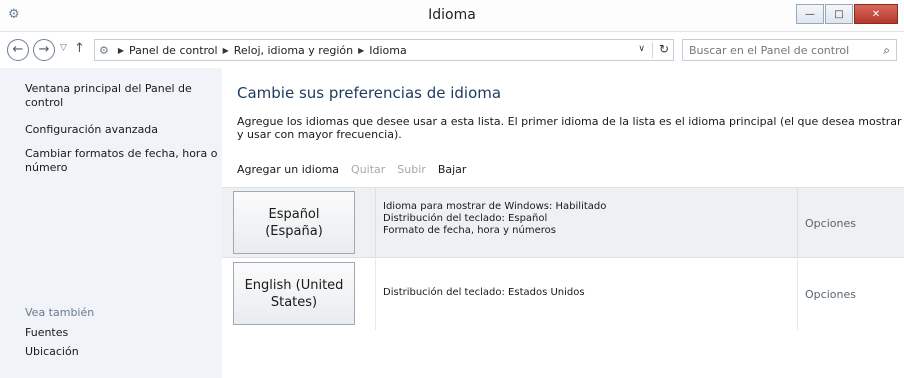  I want to click on close-button: ✕, so click(876, 14).